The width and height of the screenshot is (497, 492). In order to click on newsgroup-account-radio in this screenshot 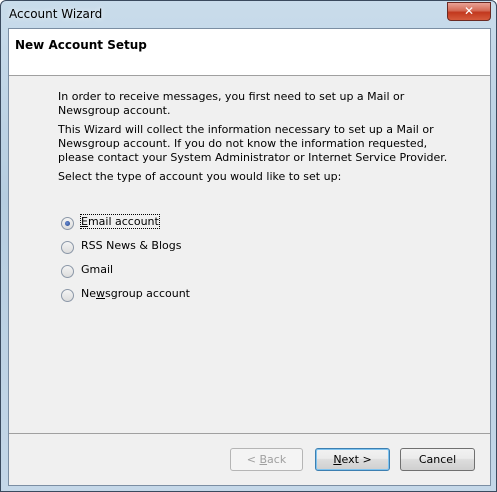, I will do `click(67, 295)`.